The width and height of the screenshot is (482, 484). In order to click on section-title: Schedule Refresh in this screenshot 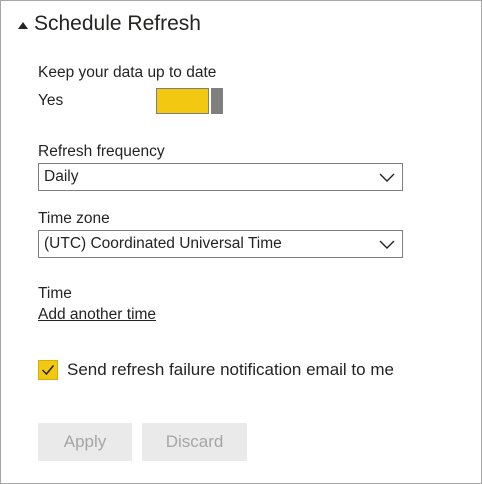, I will do `click(117, 23)`.